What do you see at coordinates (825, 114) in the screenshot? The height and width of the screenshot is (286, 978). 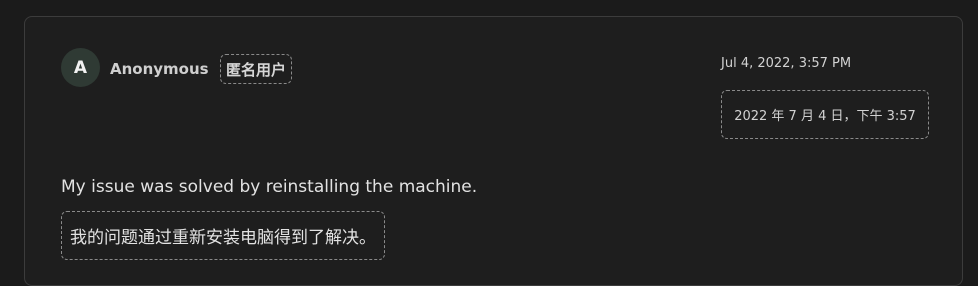 I see `timestamp-translation: 2022 年 7 月 4 日，下午 3:57` at bounding box center [825, 114].